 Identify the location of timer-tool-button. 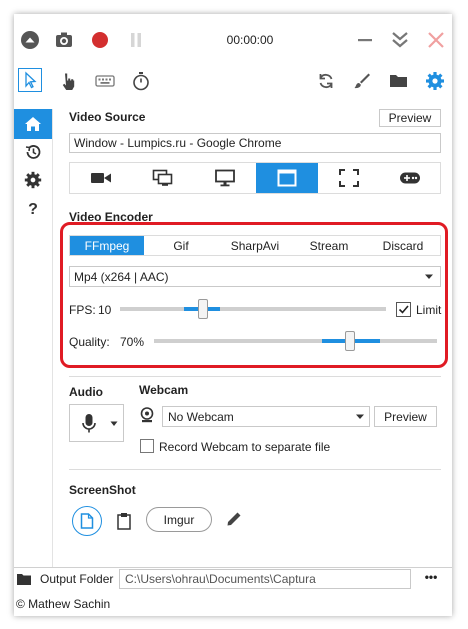
(141, 81).